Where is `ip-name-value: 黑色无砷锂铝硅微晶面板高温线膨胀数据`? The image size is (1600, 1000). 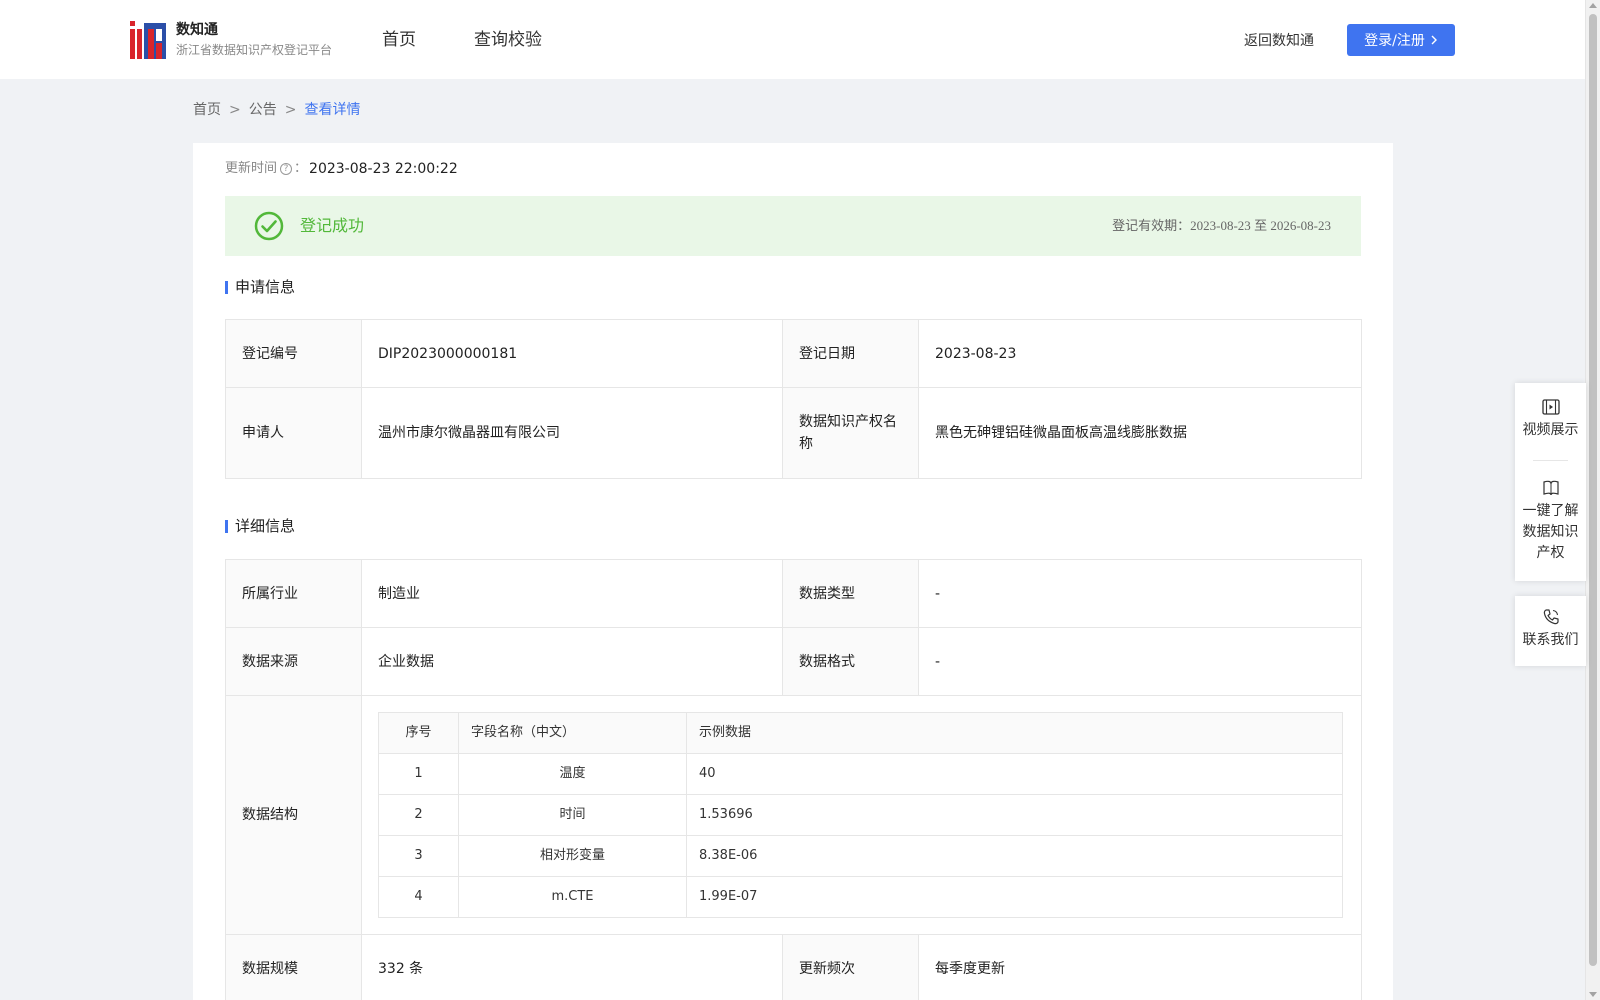
ip-name-value: 黑色无砷锂铝硅微晶面板高温线膨胀数据 is located at coordinates (1140, 433).